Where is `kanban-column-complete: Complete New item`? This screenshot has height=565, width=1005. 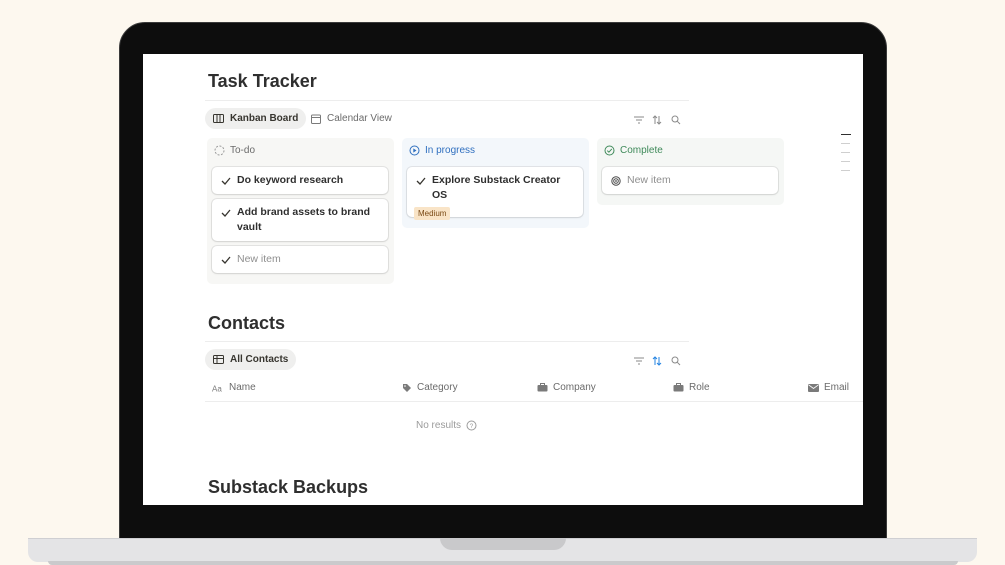 kanban-column-complete: Complete New item is located at coordinates (690, 171).